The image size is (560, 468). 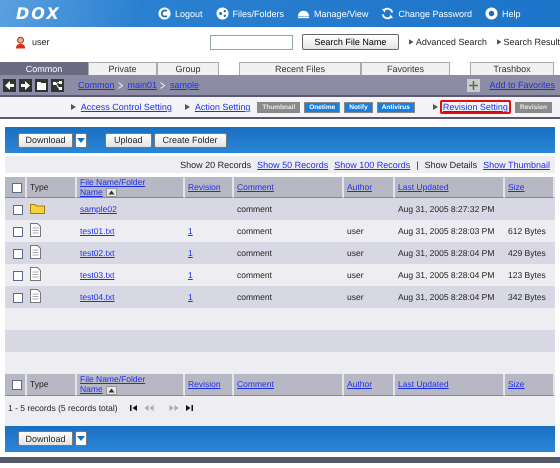 I want to click on help-icon, so click(x=491, y=13).